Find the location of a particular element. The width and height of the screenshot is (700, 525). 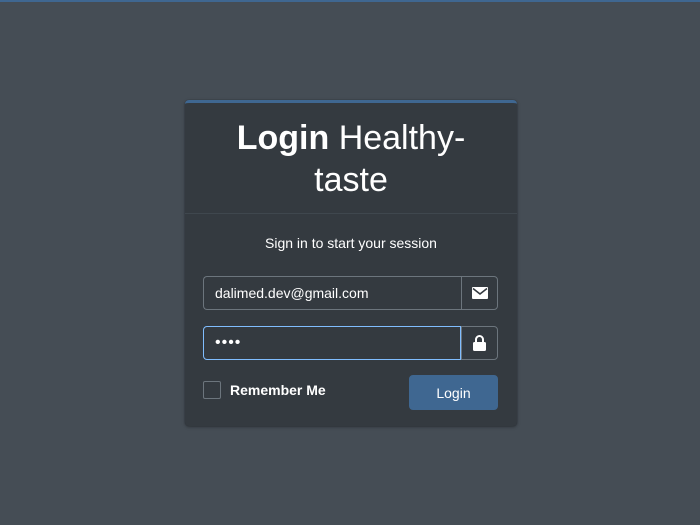

email-addon is located at coordinates (479, 293).